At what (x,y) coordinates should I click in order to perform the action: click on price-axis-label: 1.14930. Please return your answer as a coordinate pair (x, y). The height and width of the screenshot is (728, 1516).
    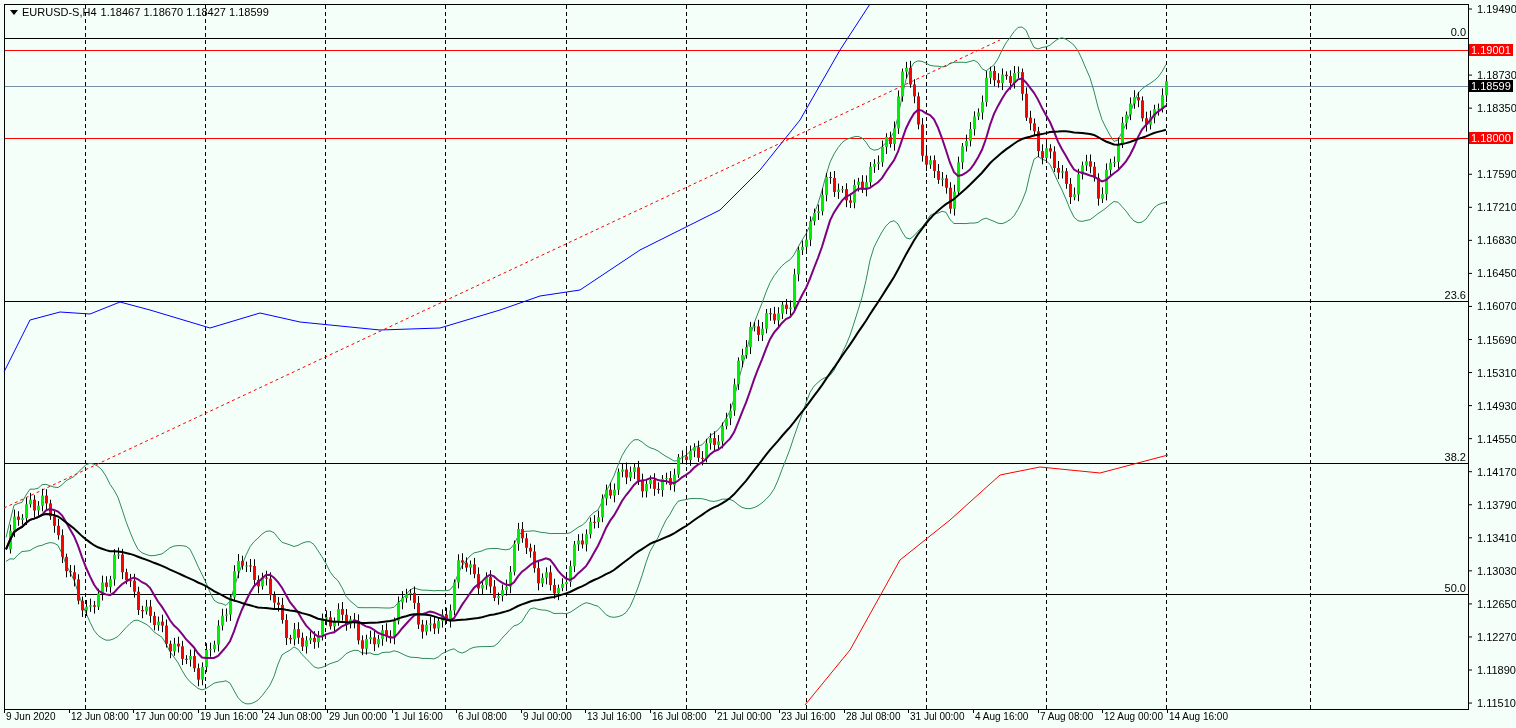
    Looking at the image, I should click on (1496, 405).